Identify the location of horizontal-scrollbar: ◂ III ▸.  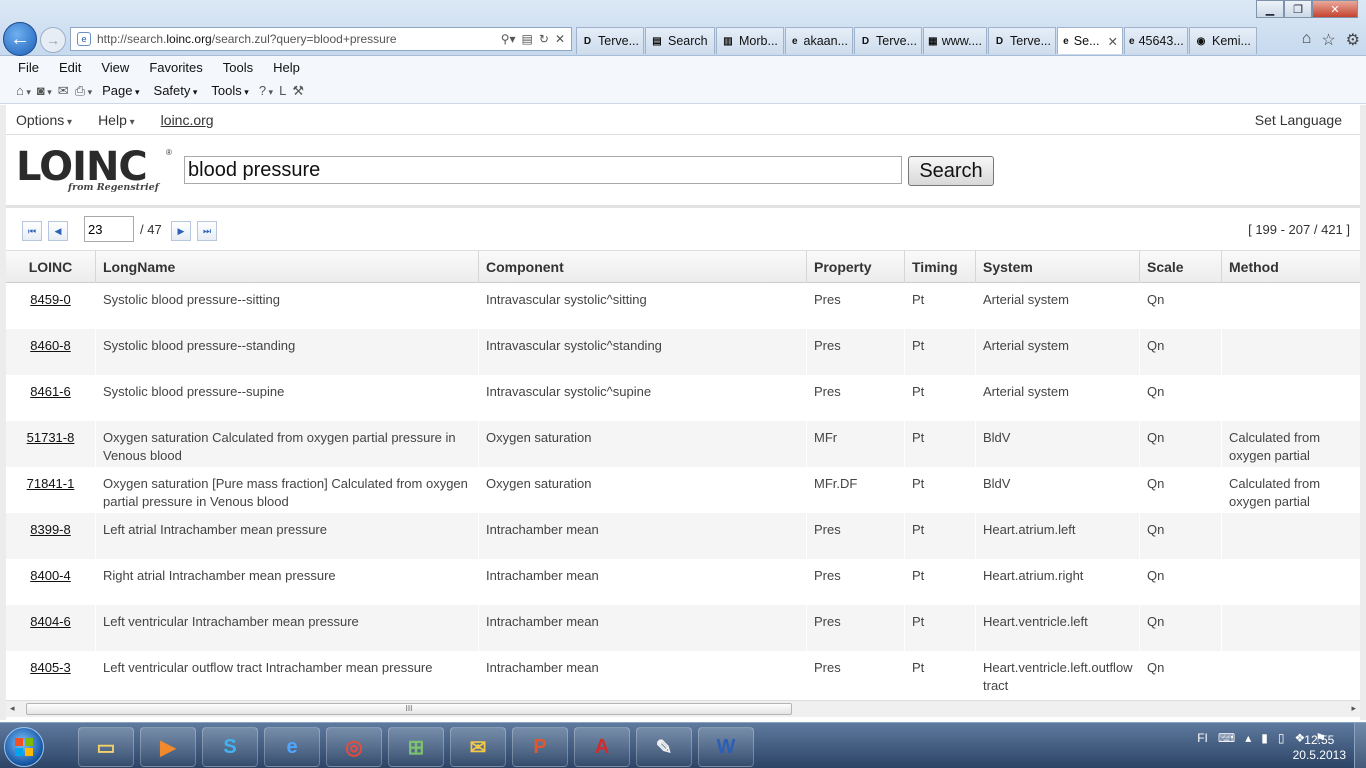
(683, 708).